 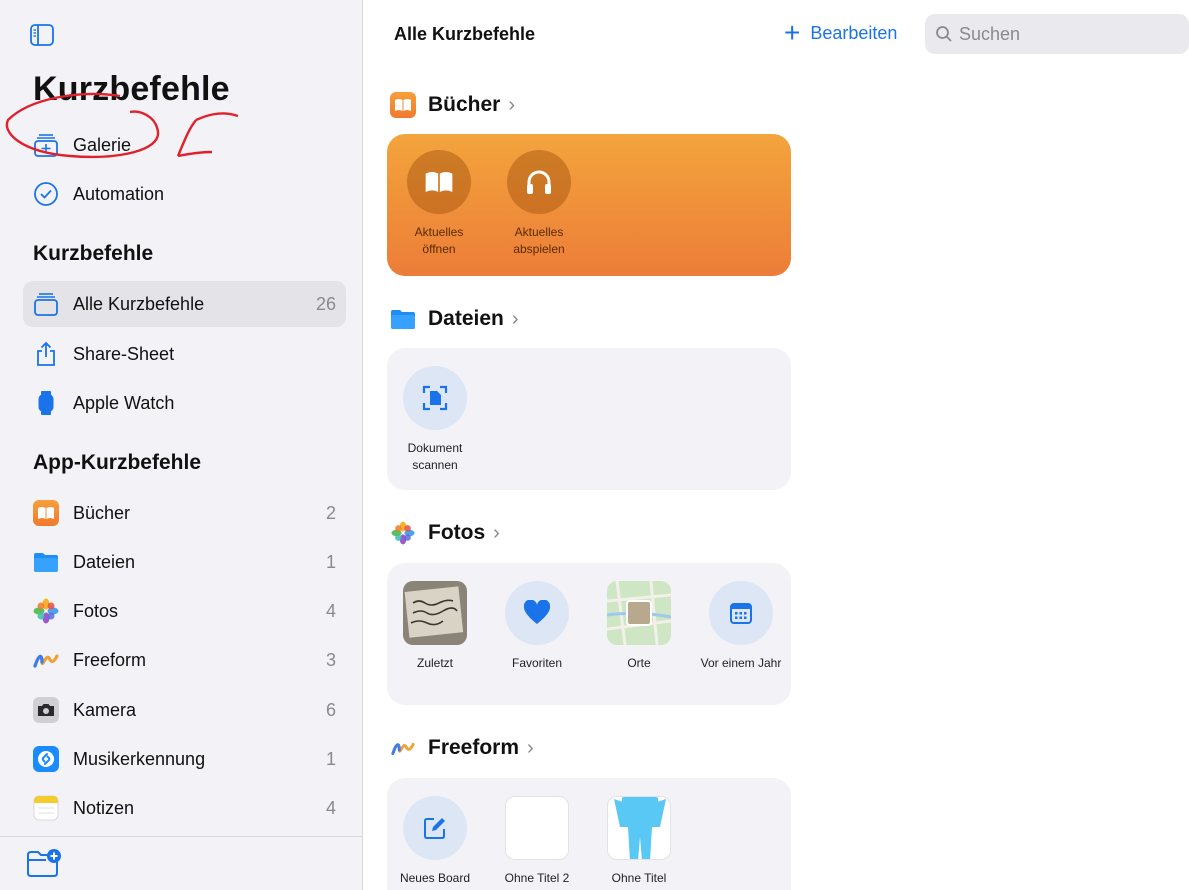 I want to click on tile-label: Zuletzt, so click(x=434, y=663).